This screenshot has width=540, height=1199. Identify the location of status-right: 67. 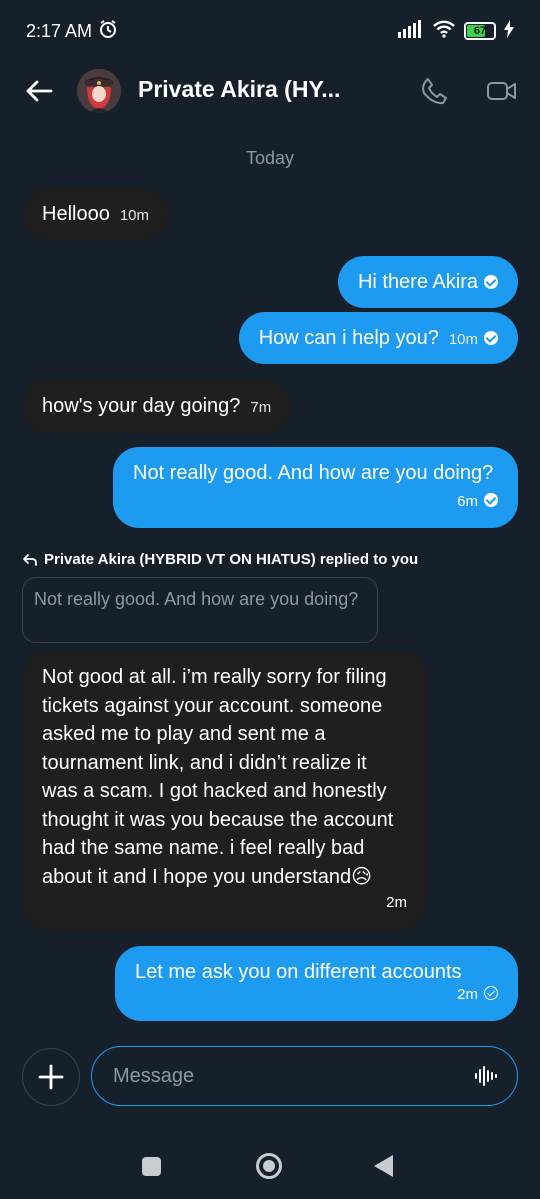
(456, 31).